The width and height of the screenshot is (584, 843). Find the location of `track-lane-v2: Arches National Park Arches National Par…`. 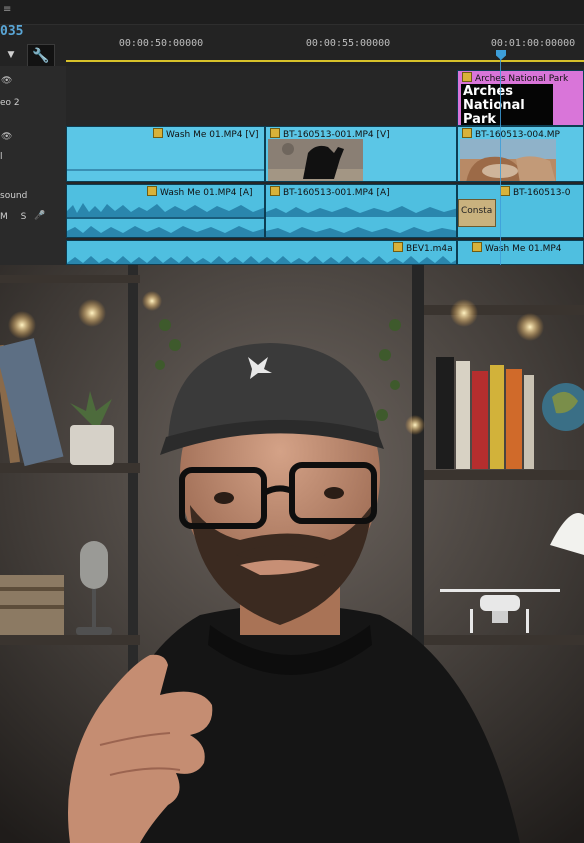

track-lane-v2: Arches National Park Arches National Par… is located at coordinates (325, 96).